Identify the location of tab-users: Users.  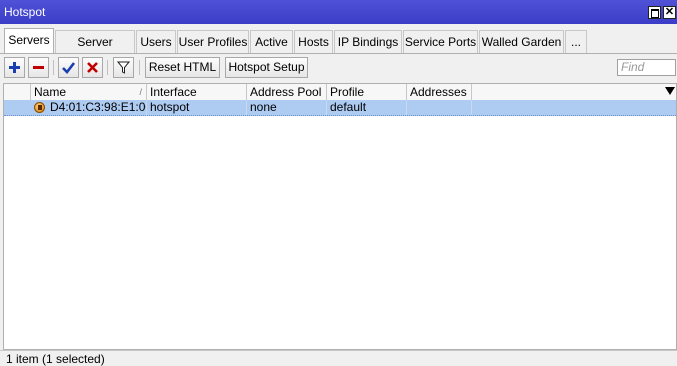
(156, 41).